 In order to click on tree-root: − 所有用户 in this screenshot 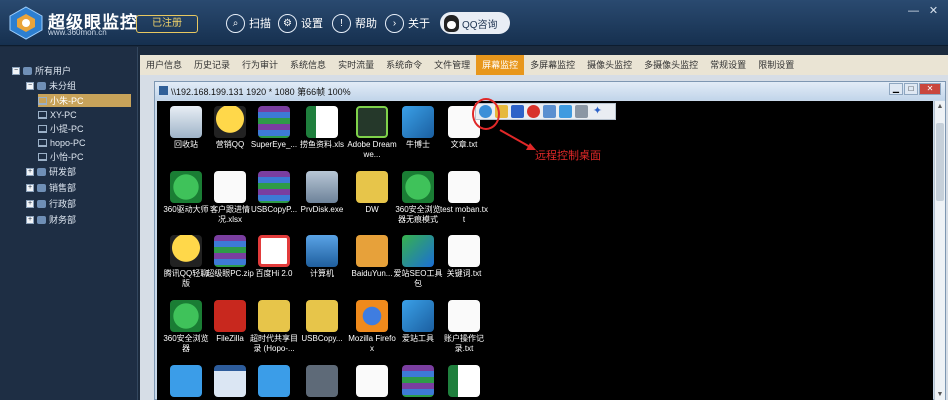, I will do `click(41, 70)`.